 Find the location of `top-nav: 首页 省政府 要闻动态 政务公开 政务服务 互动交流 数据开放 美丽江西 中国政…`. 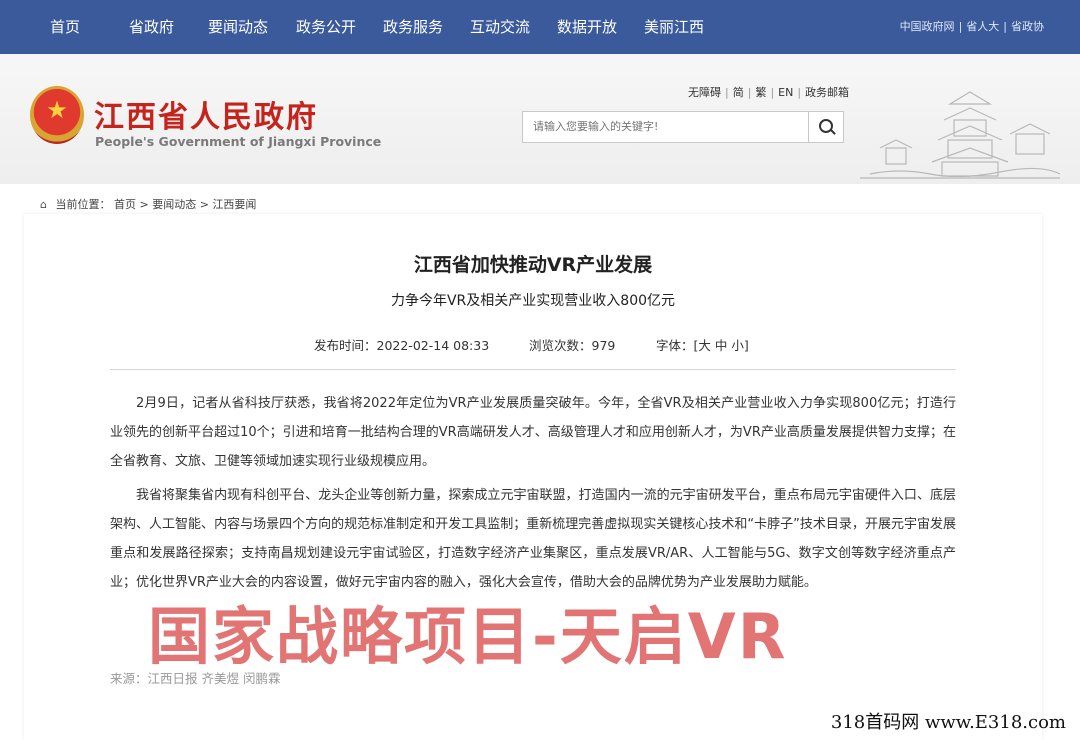

top-nav: 首页 省政府 要闻动态 政务公开 政务服务 互动交流 数据开放 美丽江西 中国政… is located at coordinates (540, 27).